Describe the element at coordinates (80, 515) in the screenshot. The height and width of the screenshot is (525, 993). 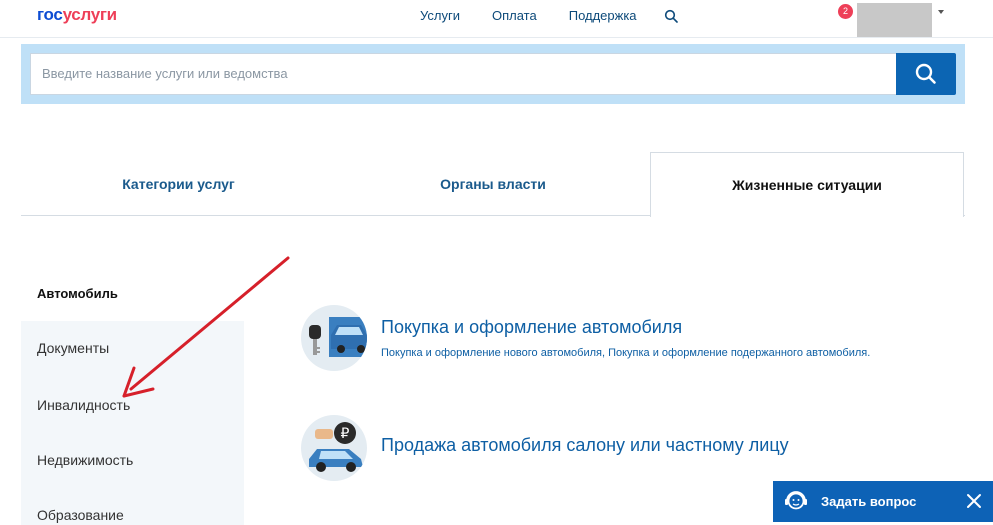
I see `sidebar-item-education: Образование` at that location.